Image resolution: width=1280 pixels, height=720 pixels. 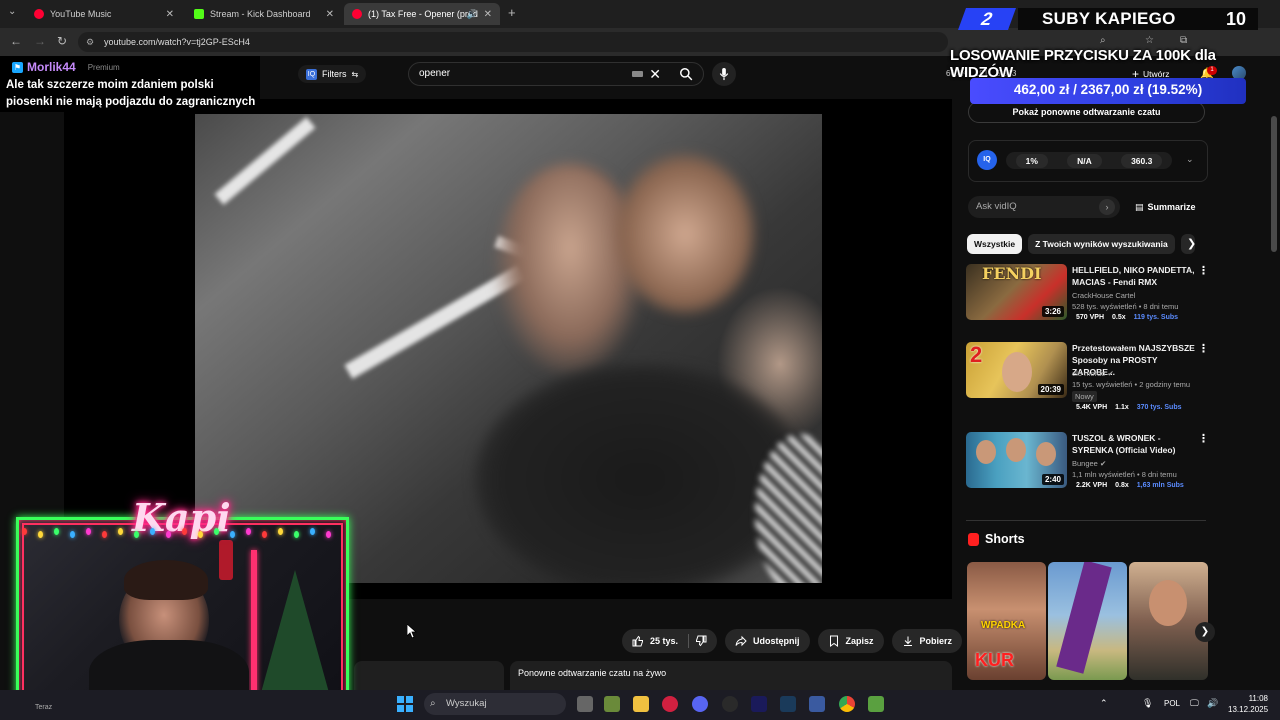 I want to click on vidiq-stat: 360.3, so click(x=1142, y=160).